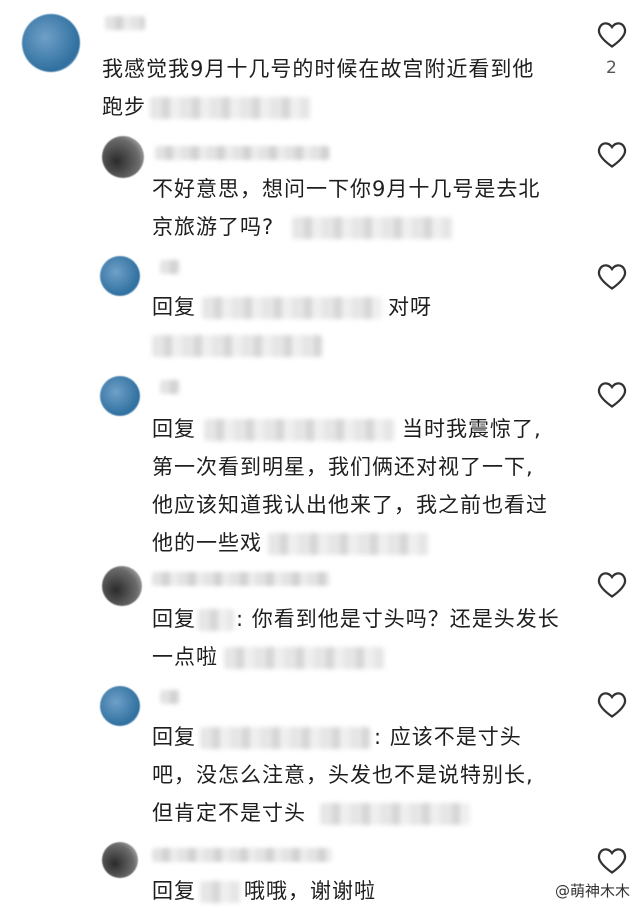 The width and height of the screenshot is (640, 915). What do you see at coordinates (292, 326) in the screenshot?
I see `comment-text: 回复 对呀` at bounding box center [292, 326].